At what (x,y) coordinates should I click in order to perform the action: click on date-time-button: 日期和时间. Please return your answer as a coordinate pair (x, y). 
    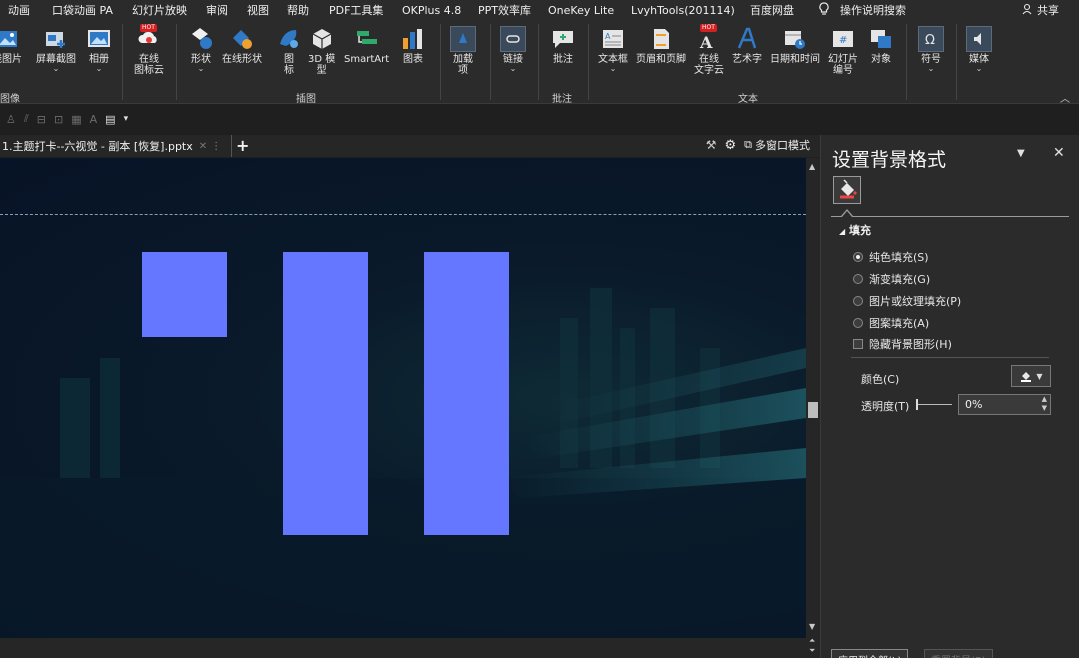
    Looking at the image, I should click on (795, 45).